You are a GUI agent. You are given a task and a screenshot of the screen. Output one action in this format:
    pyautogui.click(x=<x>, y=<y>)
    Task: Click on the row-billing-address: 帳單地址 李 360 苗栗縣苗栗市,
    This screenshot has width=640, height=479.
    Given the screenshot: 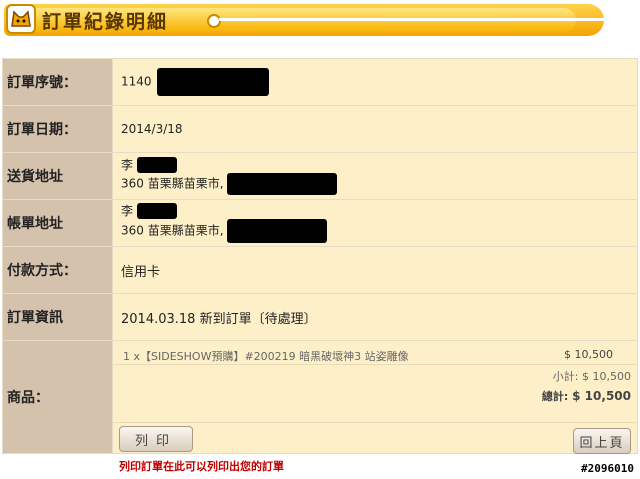 What is the action you would take?
    pyautogui.click(x=320, y=223)
    